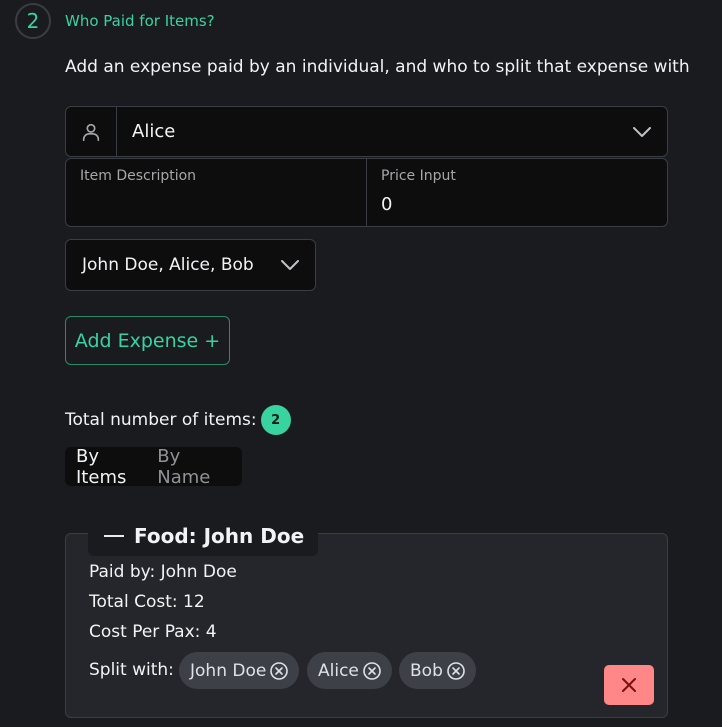 Image resolution: width=722 pixels, height=727 pixels. I want to click on split-chip-label: Alice, so click(338, 670).